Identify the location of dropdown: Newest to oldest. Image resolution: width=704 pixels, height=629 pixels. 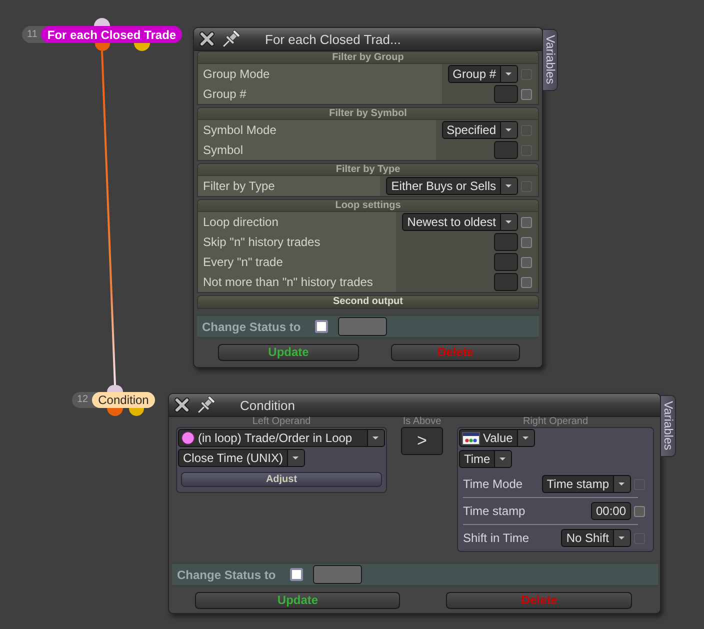
(460, 222).